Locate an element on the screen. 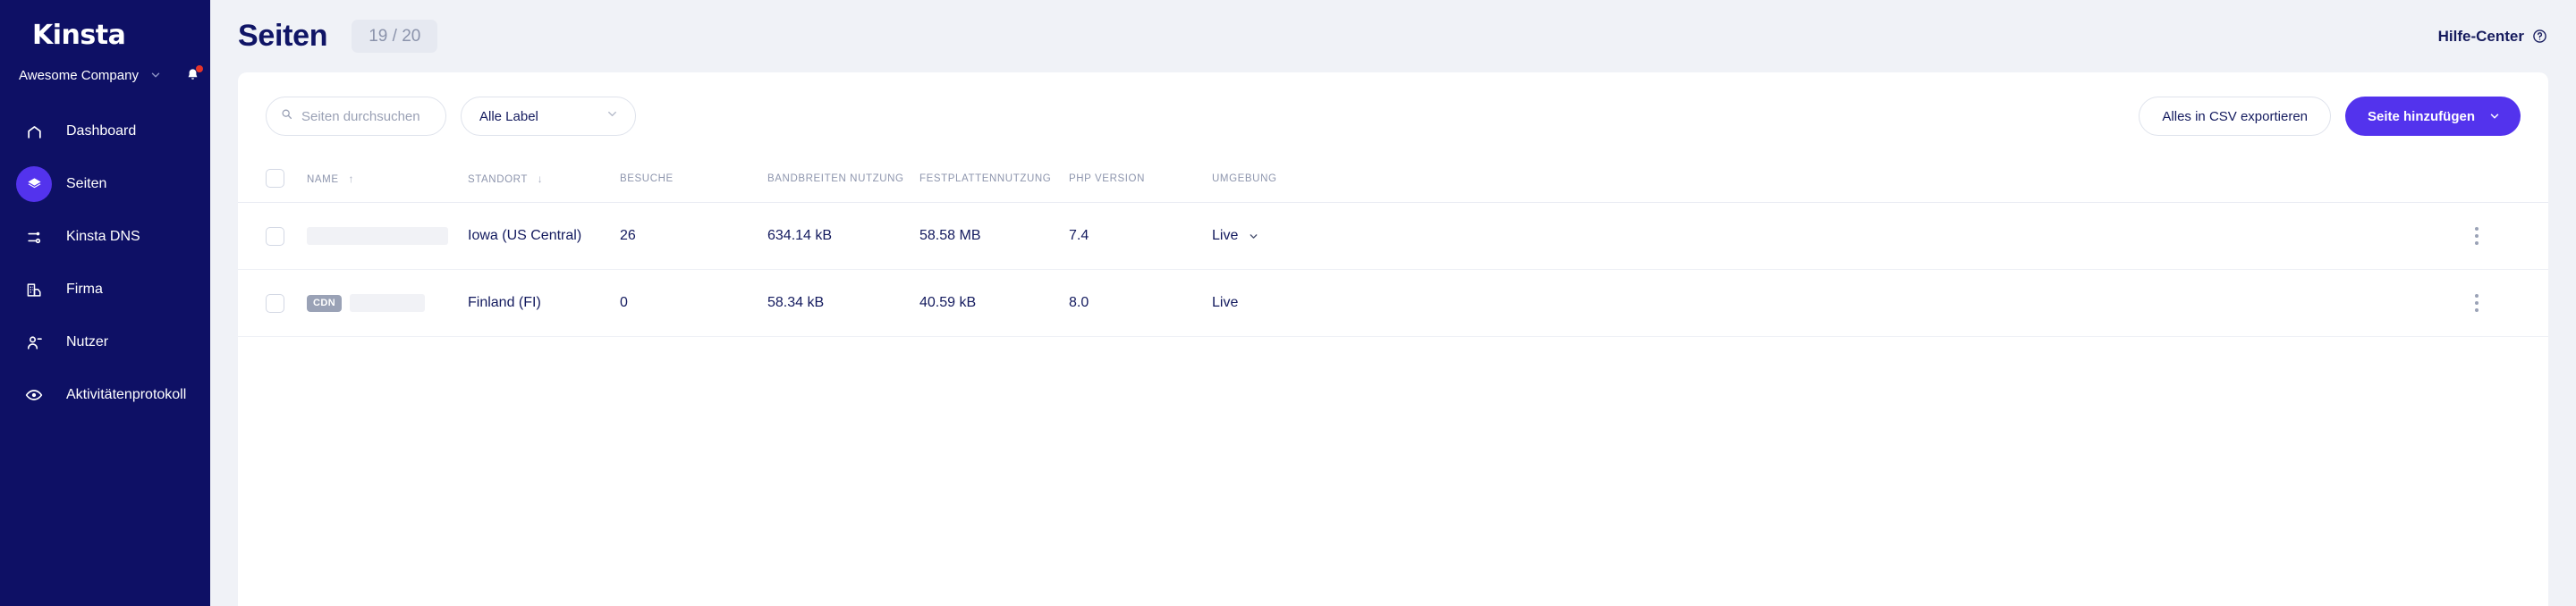  column-header-location: STANDORT ↓ is located at coordinates (544, 180).